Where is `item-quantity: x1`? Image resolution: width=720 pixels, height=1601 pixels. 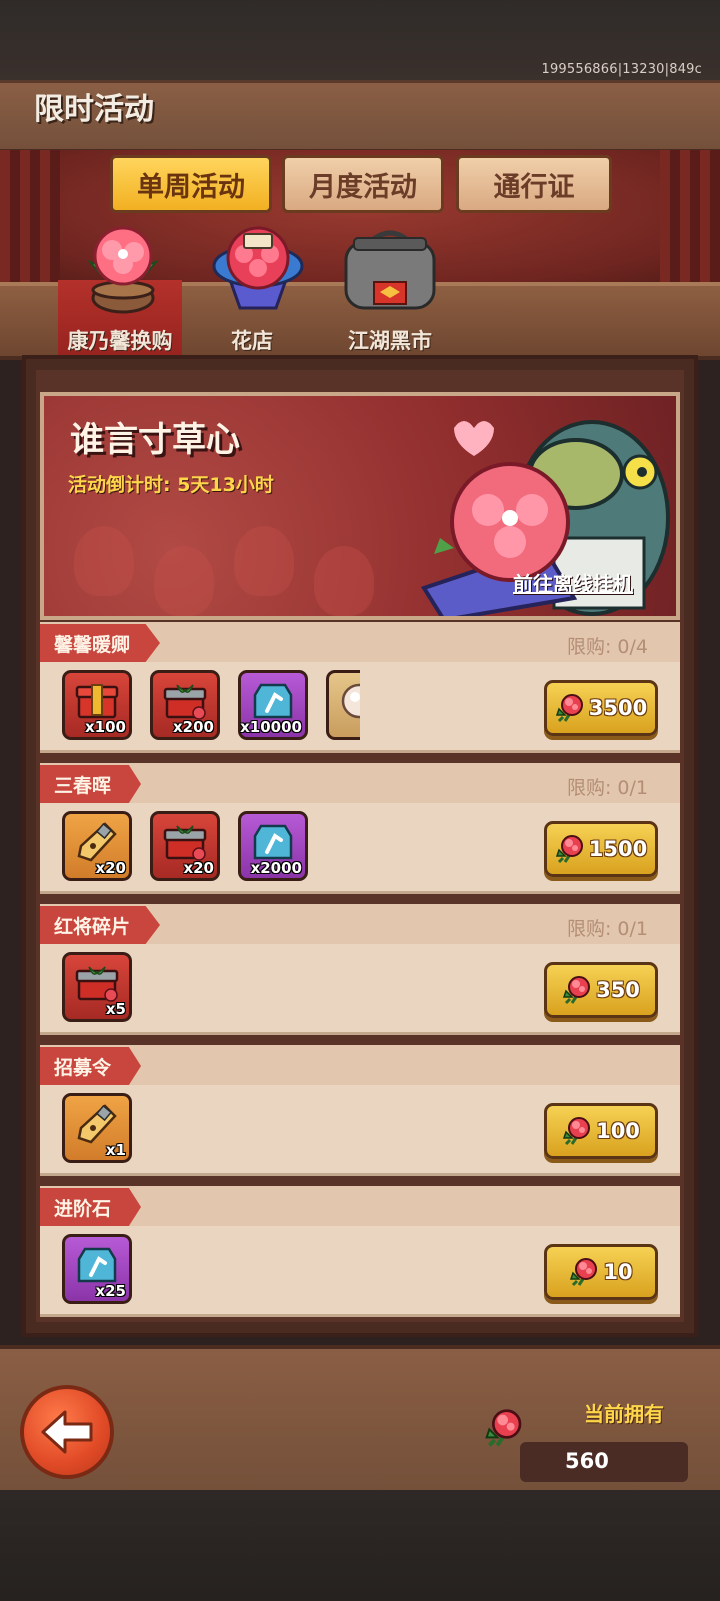
item-quantity: x1 is located at coordinates (115, 1150).